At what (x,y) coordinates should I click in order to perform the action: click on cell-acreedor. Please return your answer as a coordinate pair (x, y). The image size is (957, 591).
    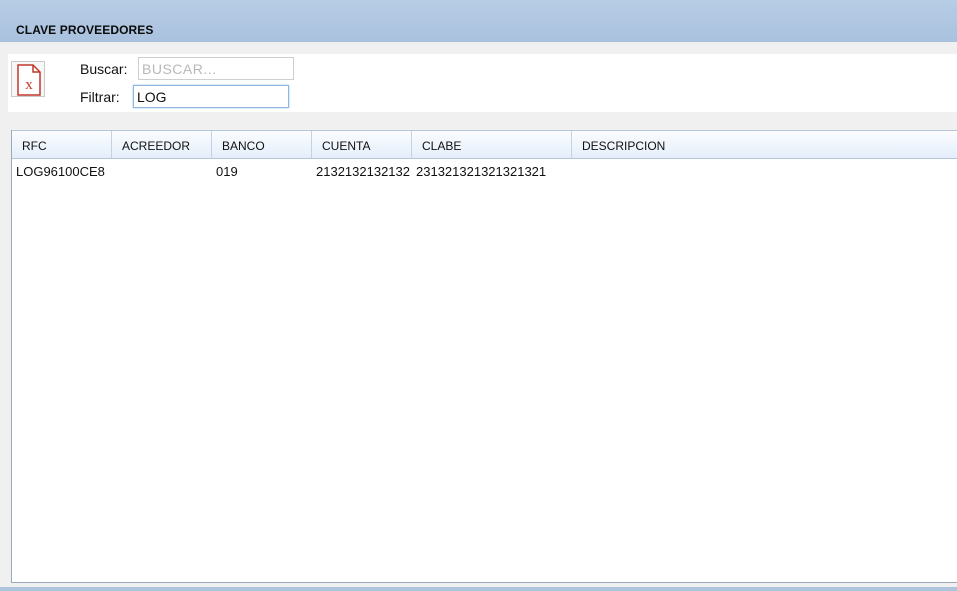
    Looking at the image, I should click on (162, 172).